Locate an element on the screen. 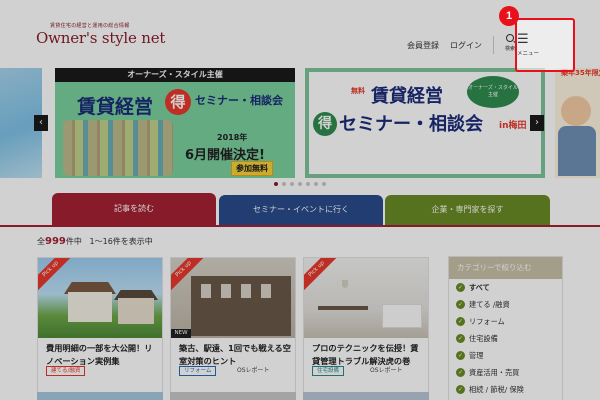 The width and height of the screenshot is (600, 400). carousel-slide-right: 築年35年限定 is located at coordinates (577, 123).